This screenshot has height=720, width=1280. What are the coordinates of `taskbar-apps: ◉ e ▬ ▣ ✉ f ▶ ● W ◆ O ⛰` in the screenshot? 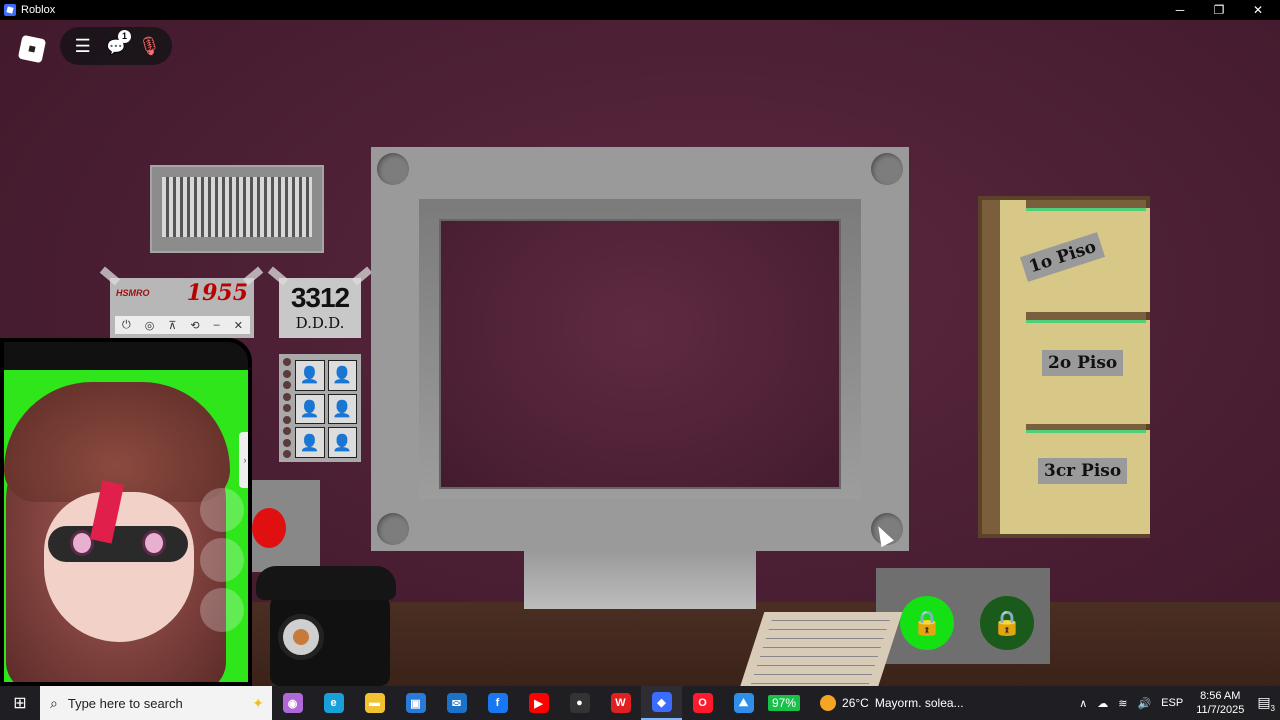 It's located at (518, 703).